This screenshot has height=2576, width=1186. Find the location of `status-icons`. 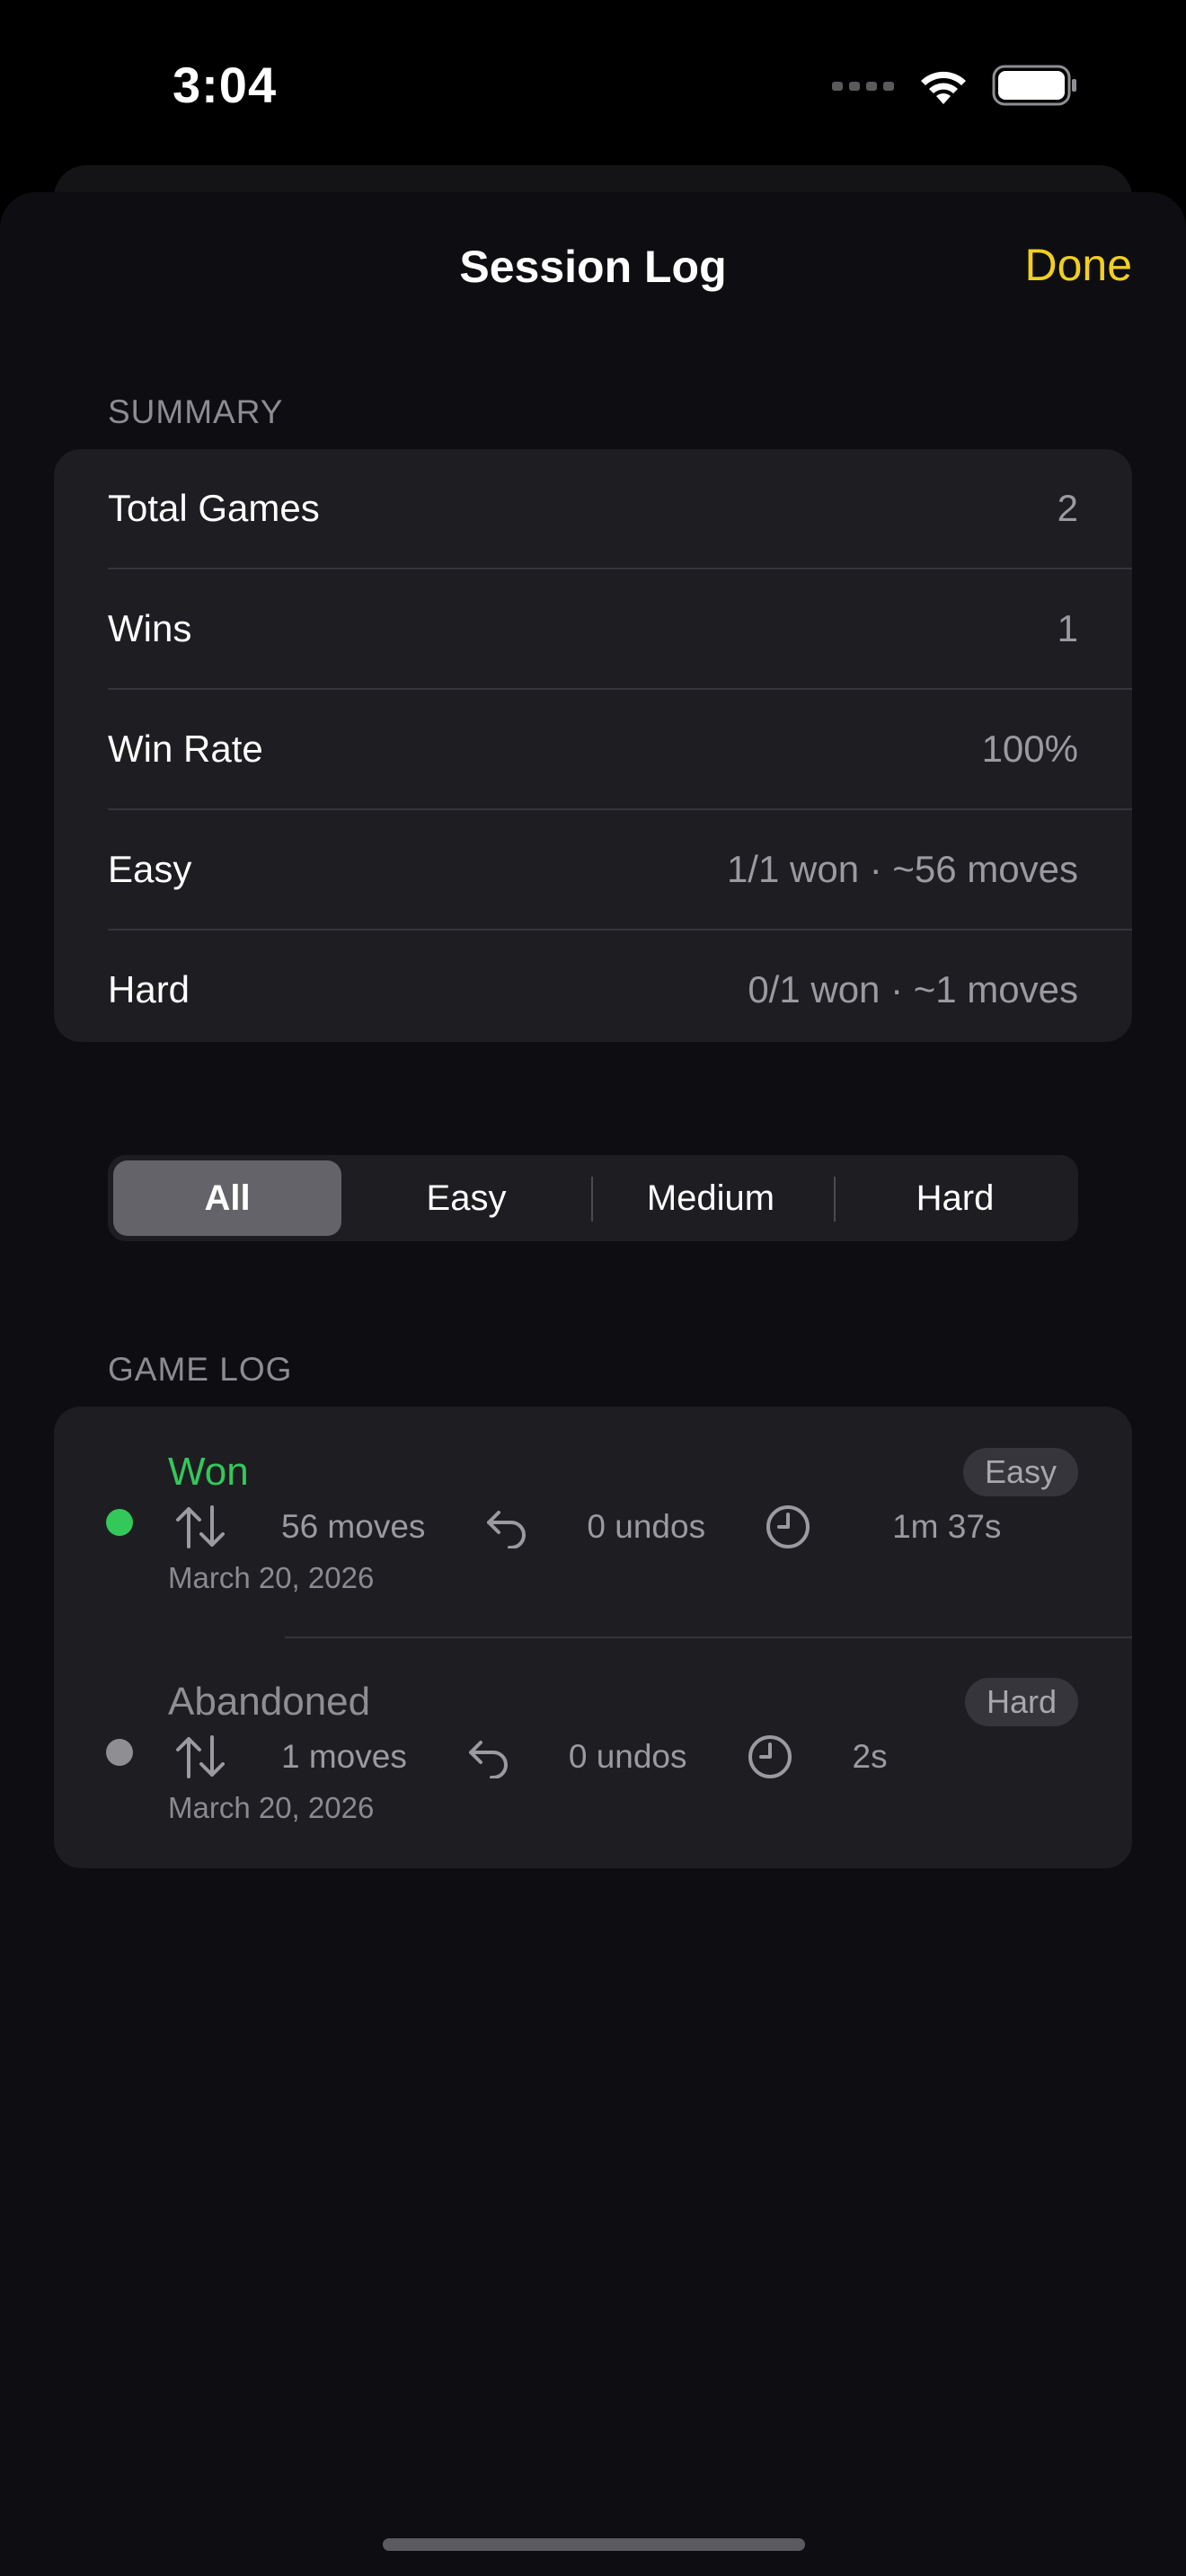

status-icons is located at coordinates (955, 85).